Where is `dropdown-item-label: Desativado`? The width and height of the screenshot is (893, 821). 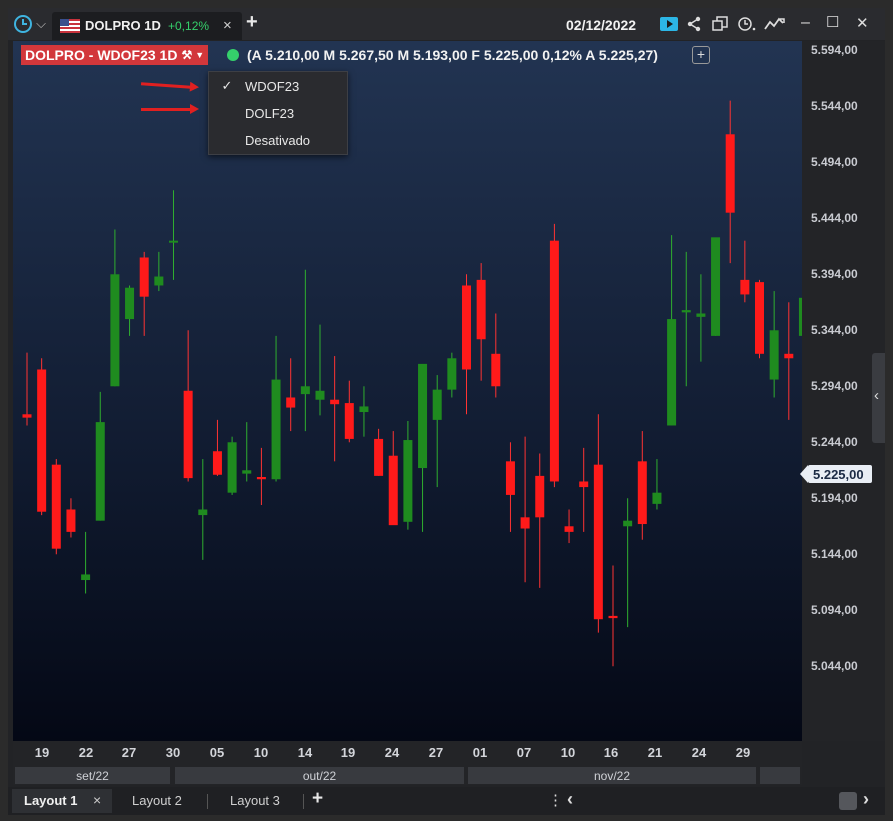
dropdown-item-label: Desativado is located at coordinates (278, 140).